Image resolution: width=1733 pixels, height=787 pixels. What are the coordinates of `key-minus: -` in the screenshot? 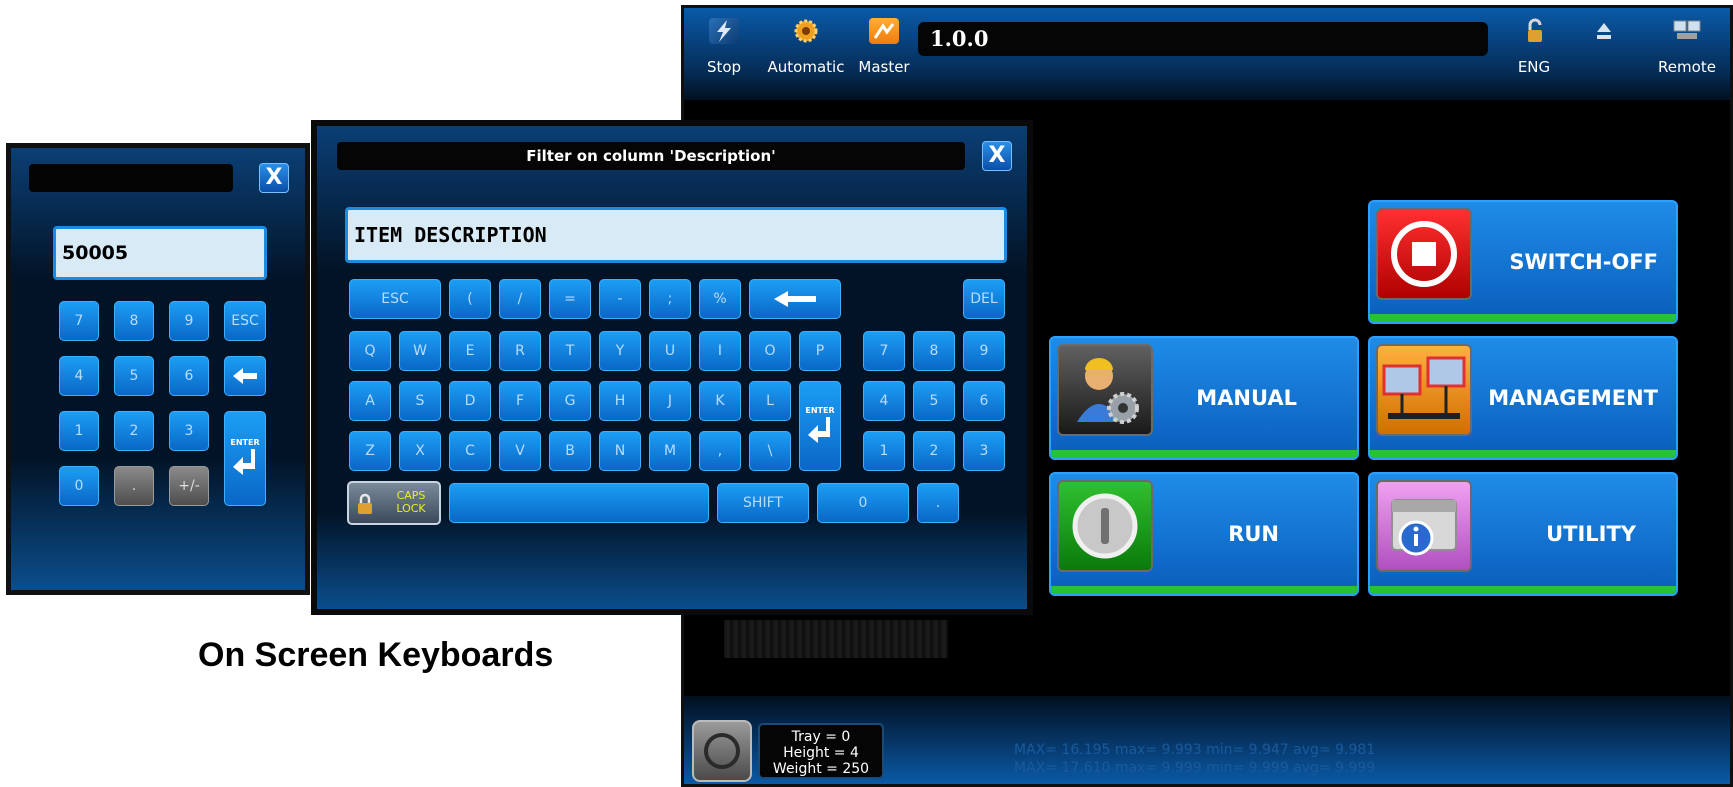 It's located at (620, 299).